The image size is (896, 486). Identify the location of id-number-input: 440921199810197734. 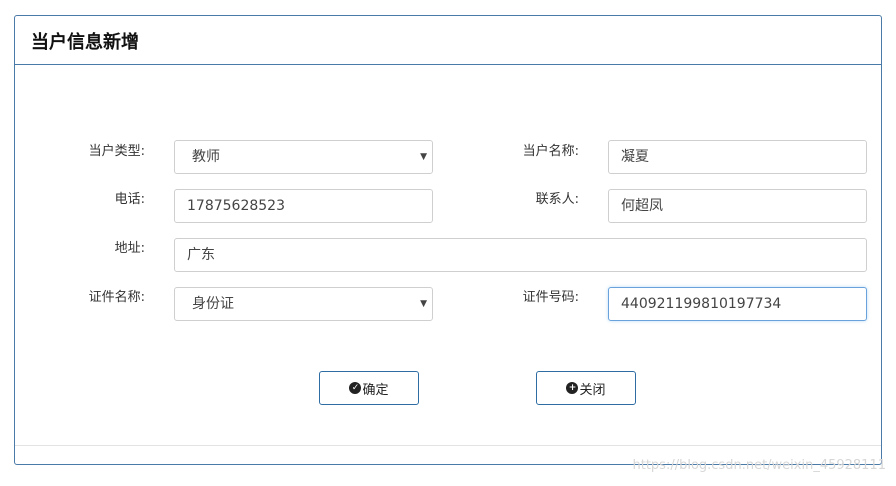
(737, 304).